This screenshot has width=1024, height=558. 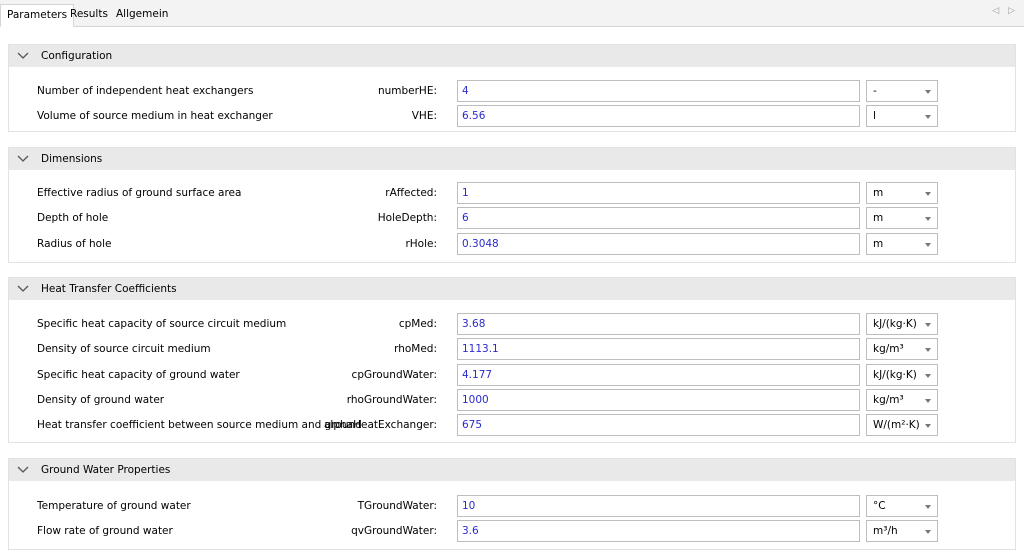 I want to click on param-name: rAffected:, so click(x=411, y=193).